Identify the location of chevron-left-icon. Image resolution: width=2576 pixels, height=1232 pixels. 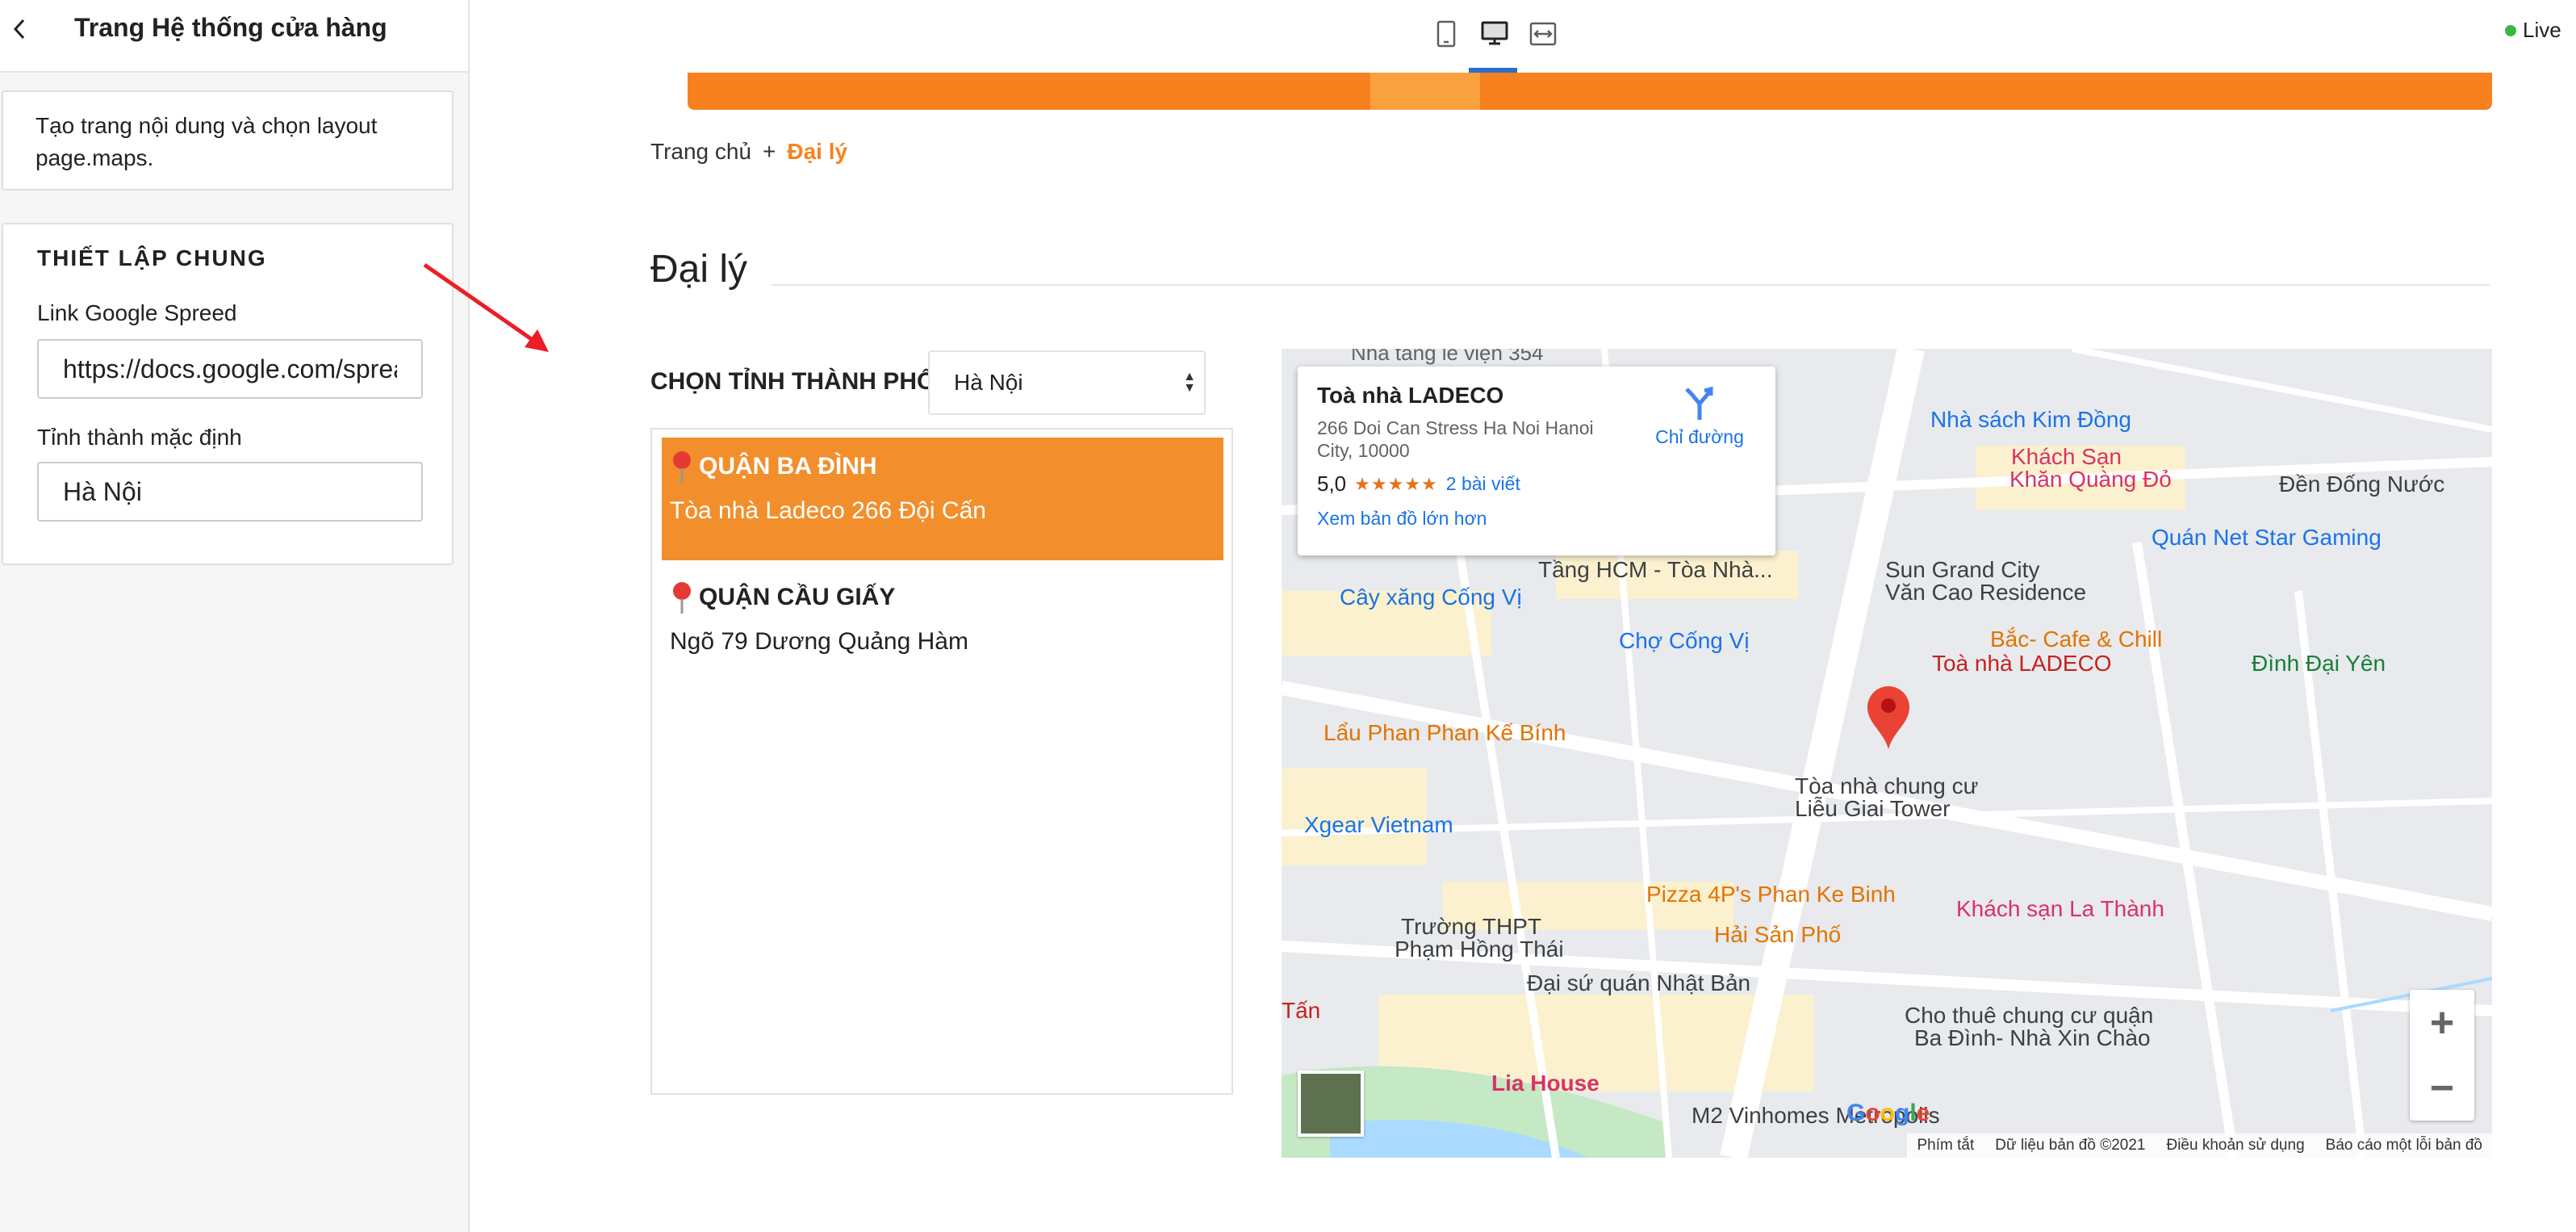
(19, 29).